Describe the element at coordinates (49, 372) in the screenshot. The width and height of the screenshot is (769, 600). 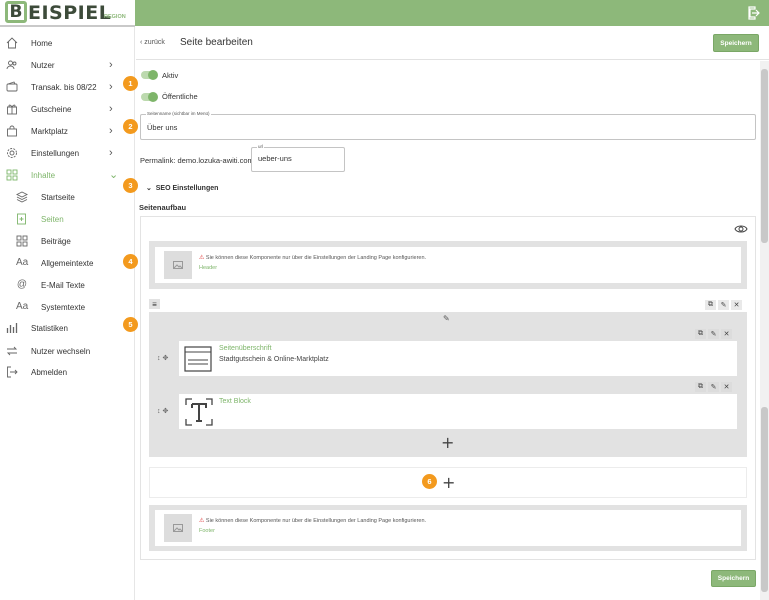
I see `sidebar-item-label: Abmelden` at that location.